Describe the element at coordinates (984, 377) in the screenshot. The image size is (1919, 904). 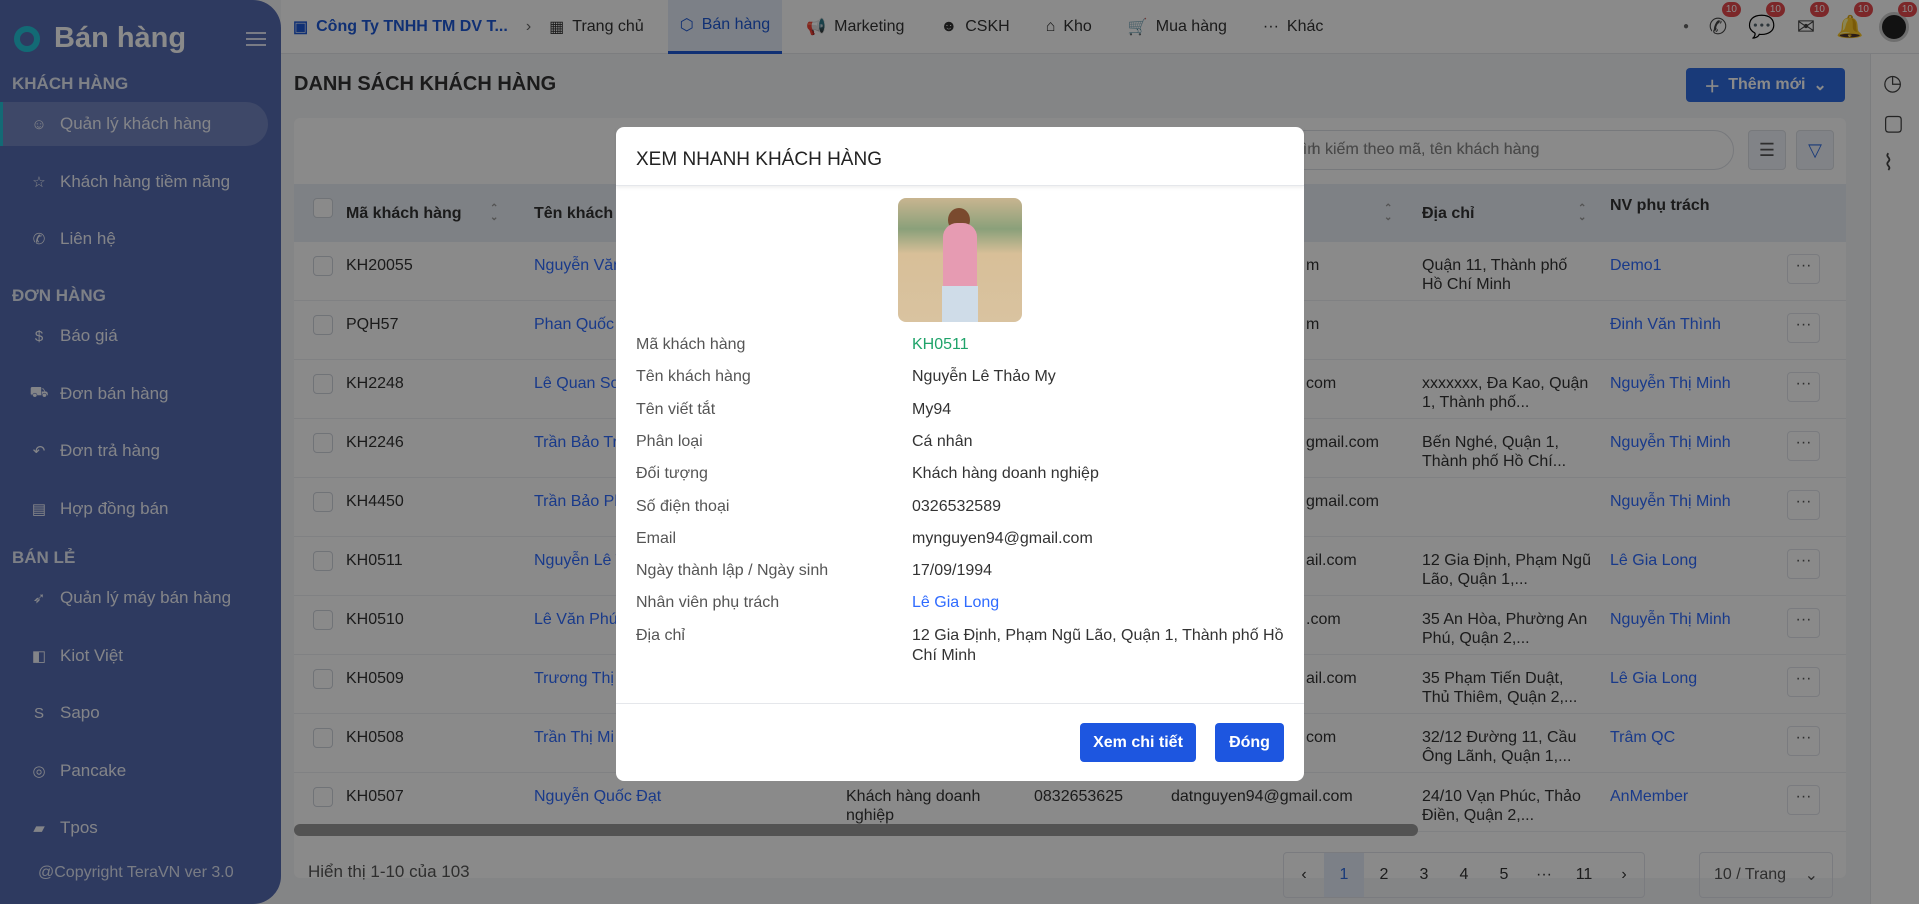
I see `field-value: Nguyễn Lê Thảo My` at that location.